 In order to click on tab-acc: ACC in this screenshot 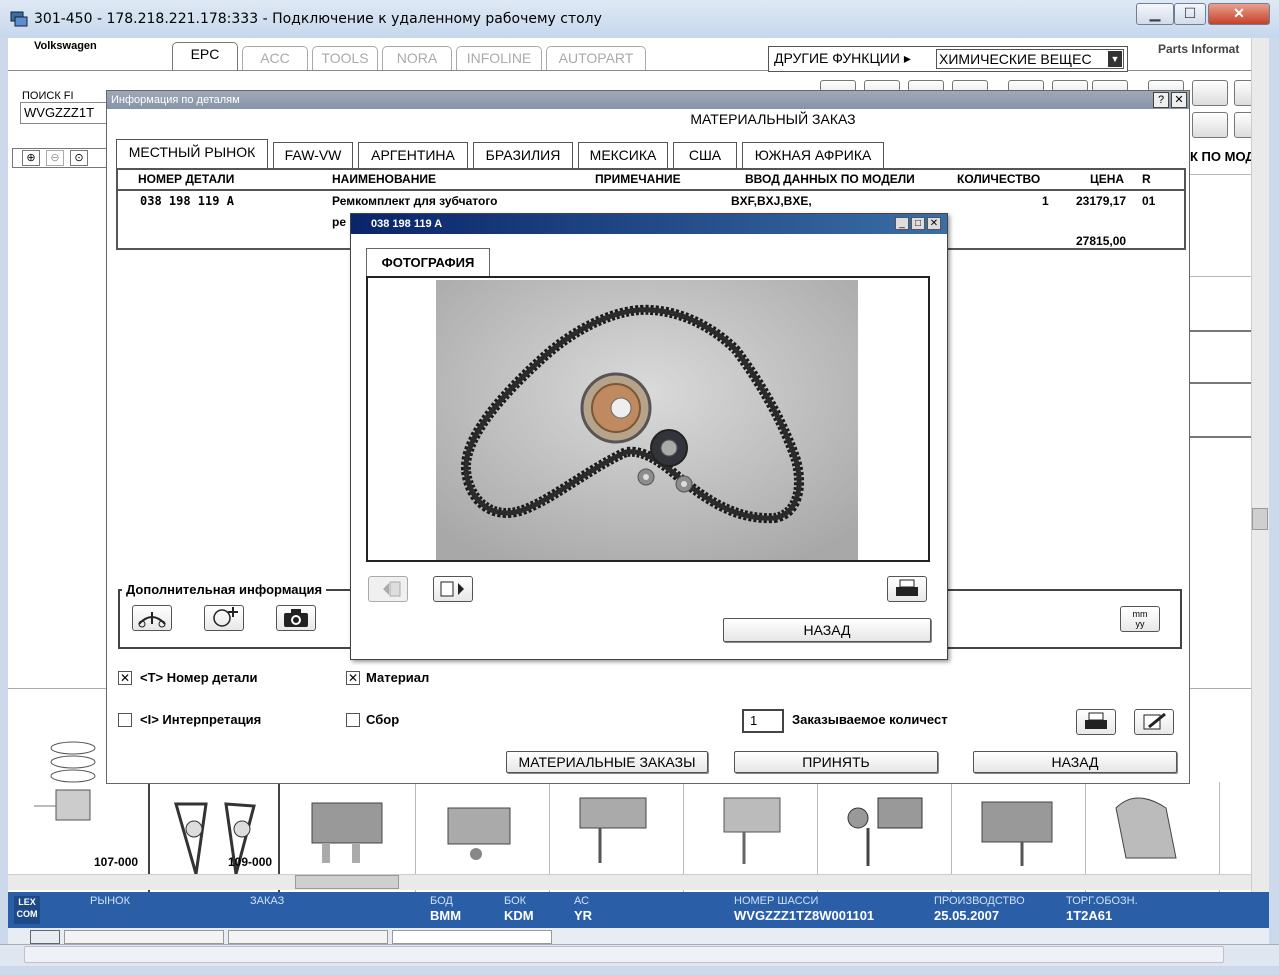, I will do `click(275, 58)`.